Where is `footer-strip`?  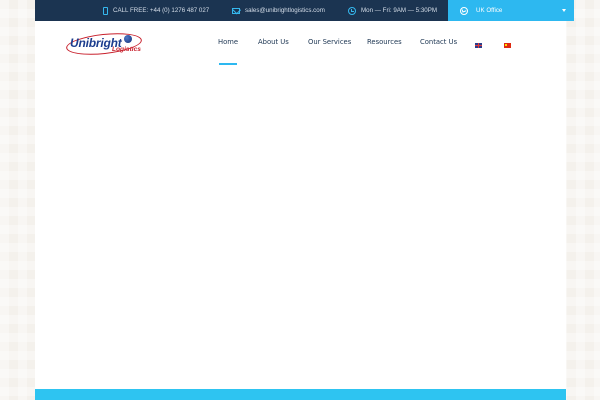
footer-strip is located at coordinates (300, 394).